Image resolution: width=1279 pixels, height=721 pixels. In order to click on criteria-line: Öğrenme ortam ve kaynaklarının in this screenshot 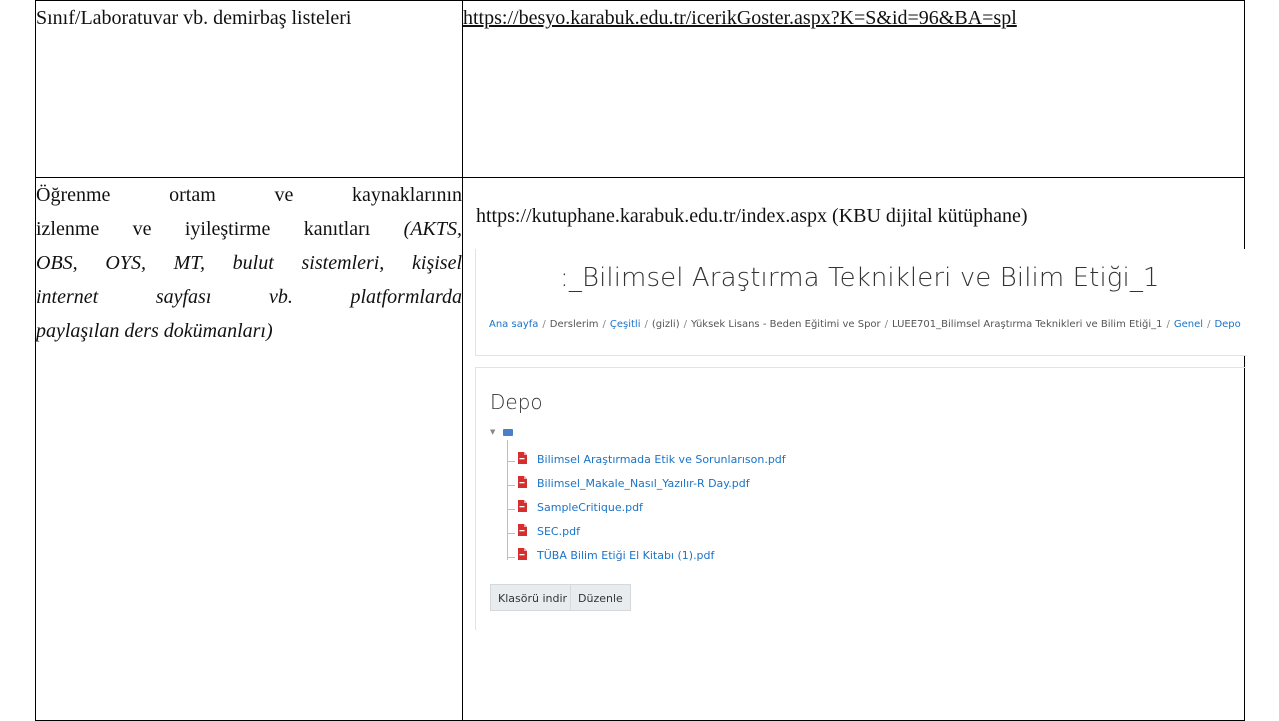, I will do `click(249, 195)`.